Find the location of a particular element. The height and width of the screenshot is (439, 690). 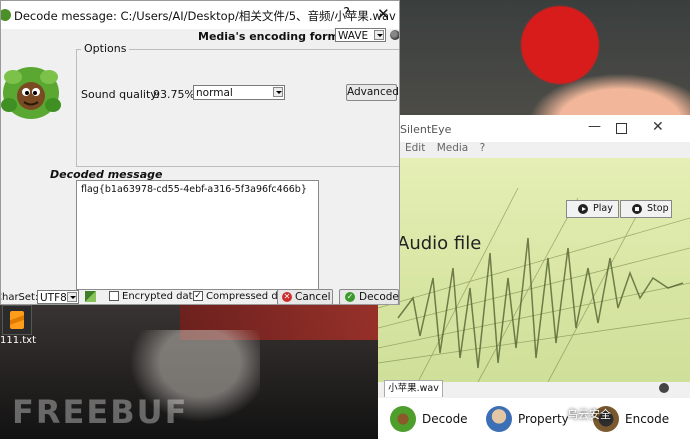

action-bar: Decode Property Encode 乌云安全 is located at coordinates (534, 418).